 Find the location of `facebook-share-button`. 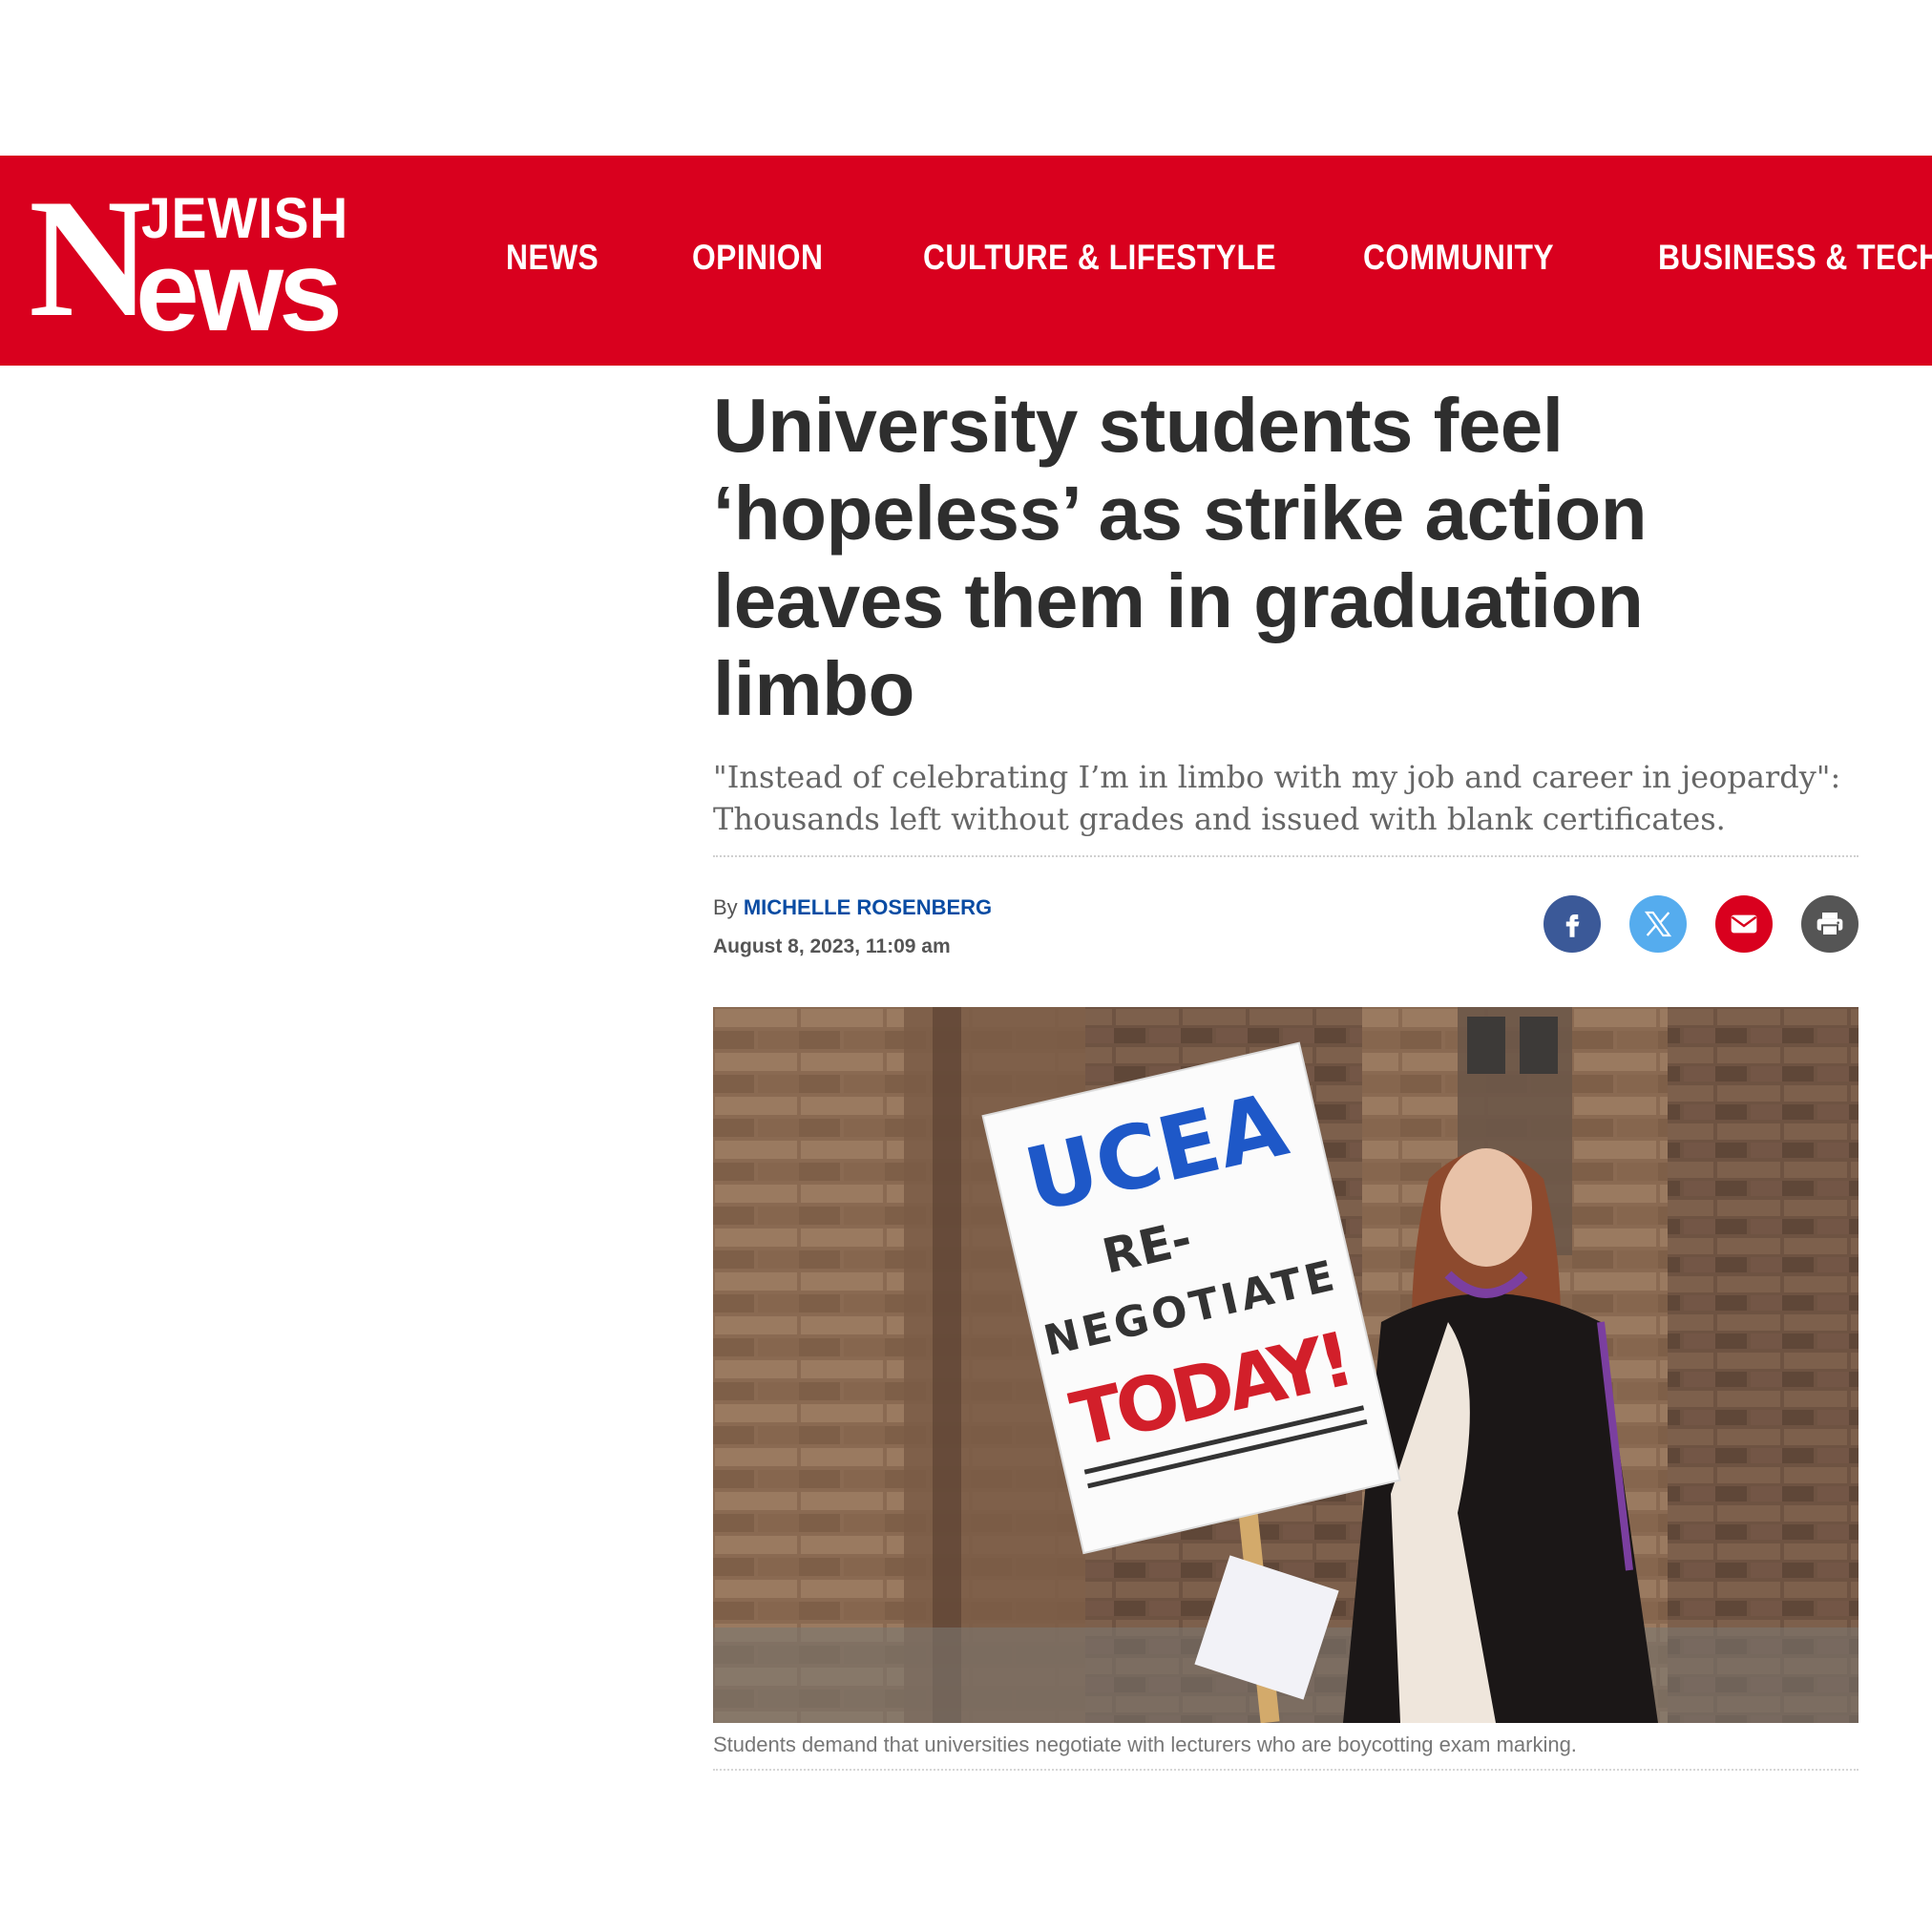

facebook-share-button is located at coordinates (1573, 924).